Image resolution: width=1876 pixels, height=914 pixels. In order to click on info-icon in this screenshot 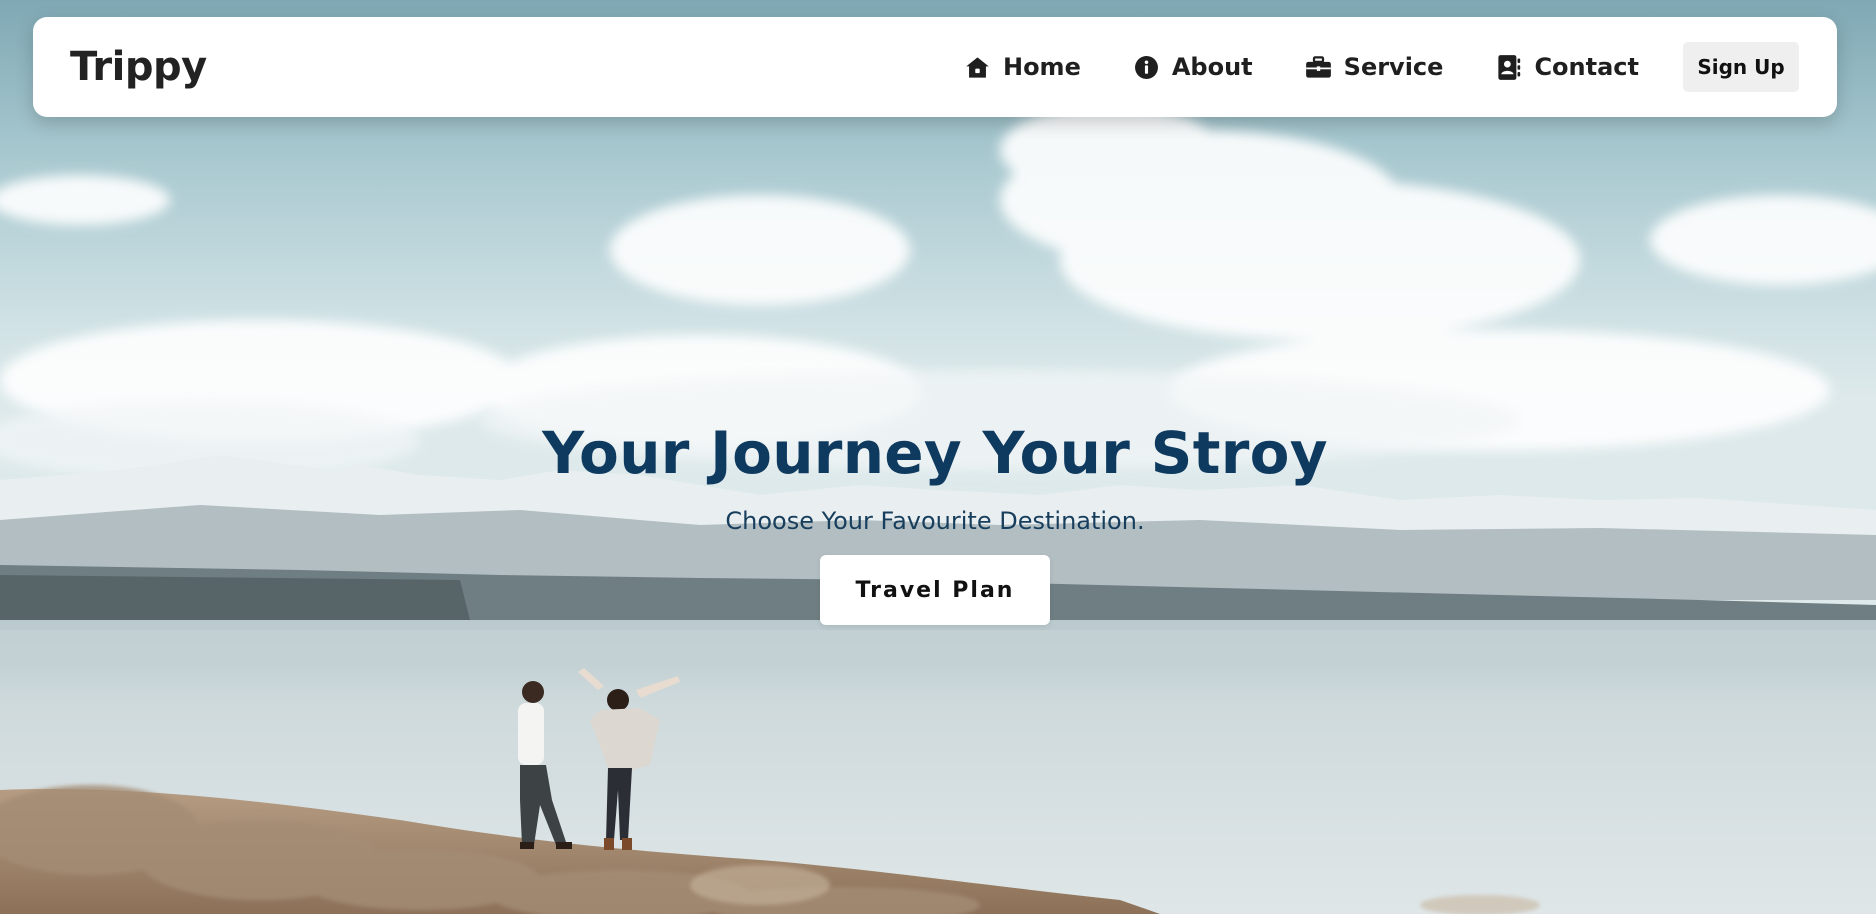, I will do `click(1146, 67)`.